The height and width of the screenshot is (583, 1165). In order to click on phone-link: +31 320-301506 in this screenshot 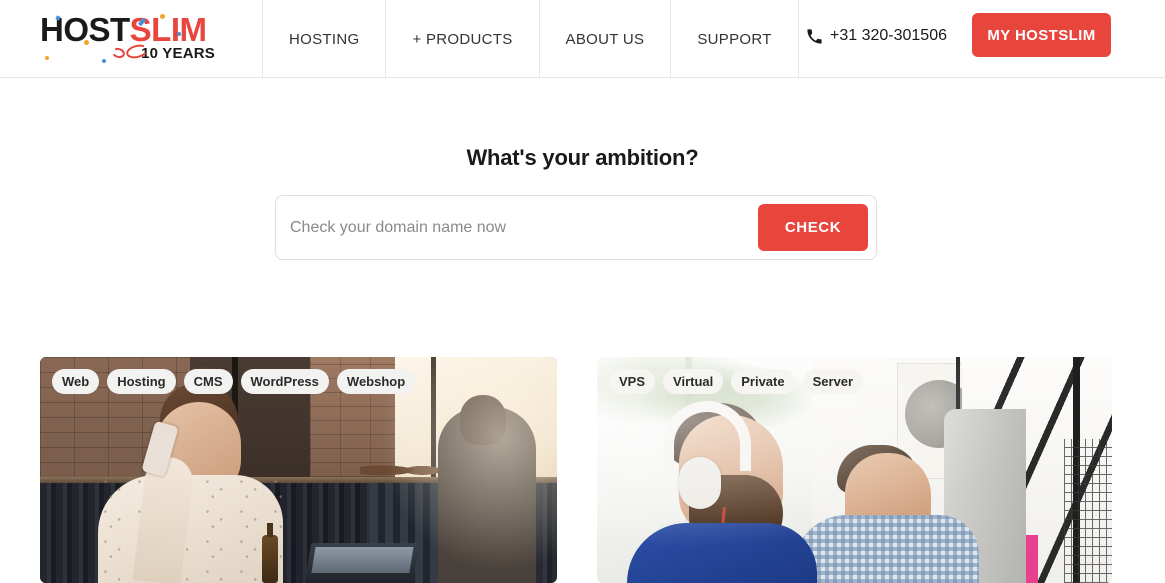, I will do `click(876, 36)`.